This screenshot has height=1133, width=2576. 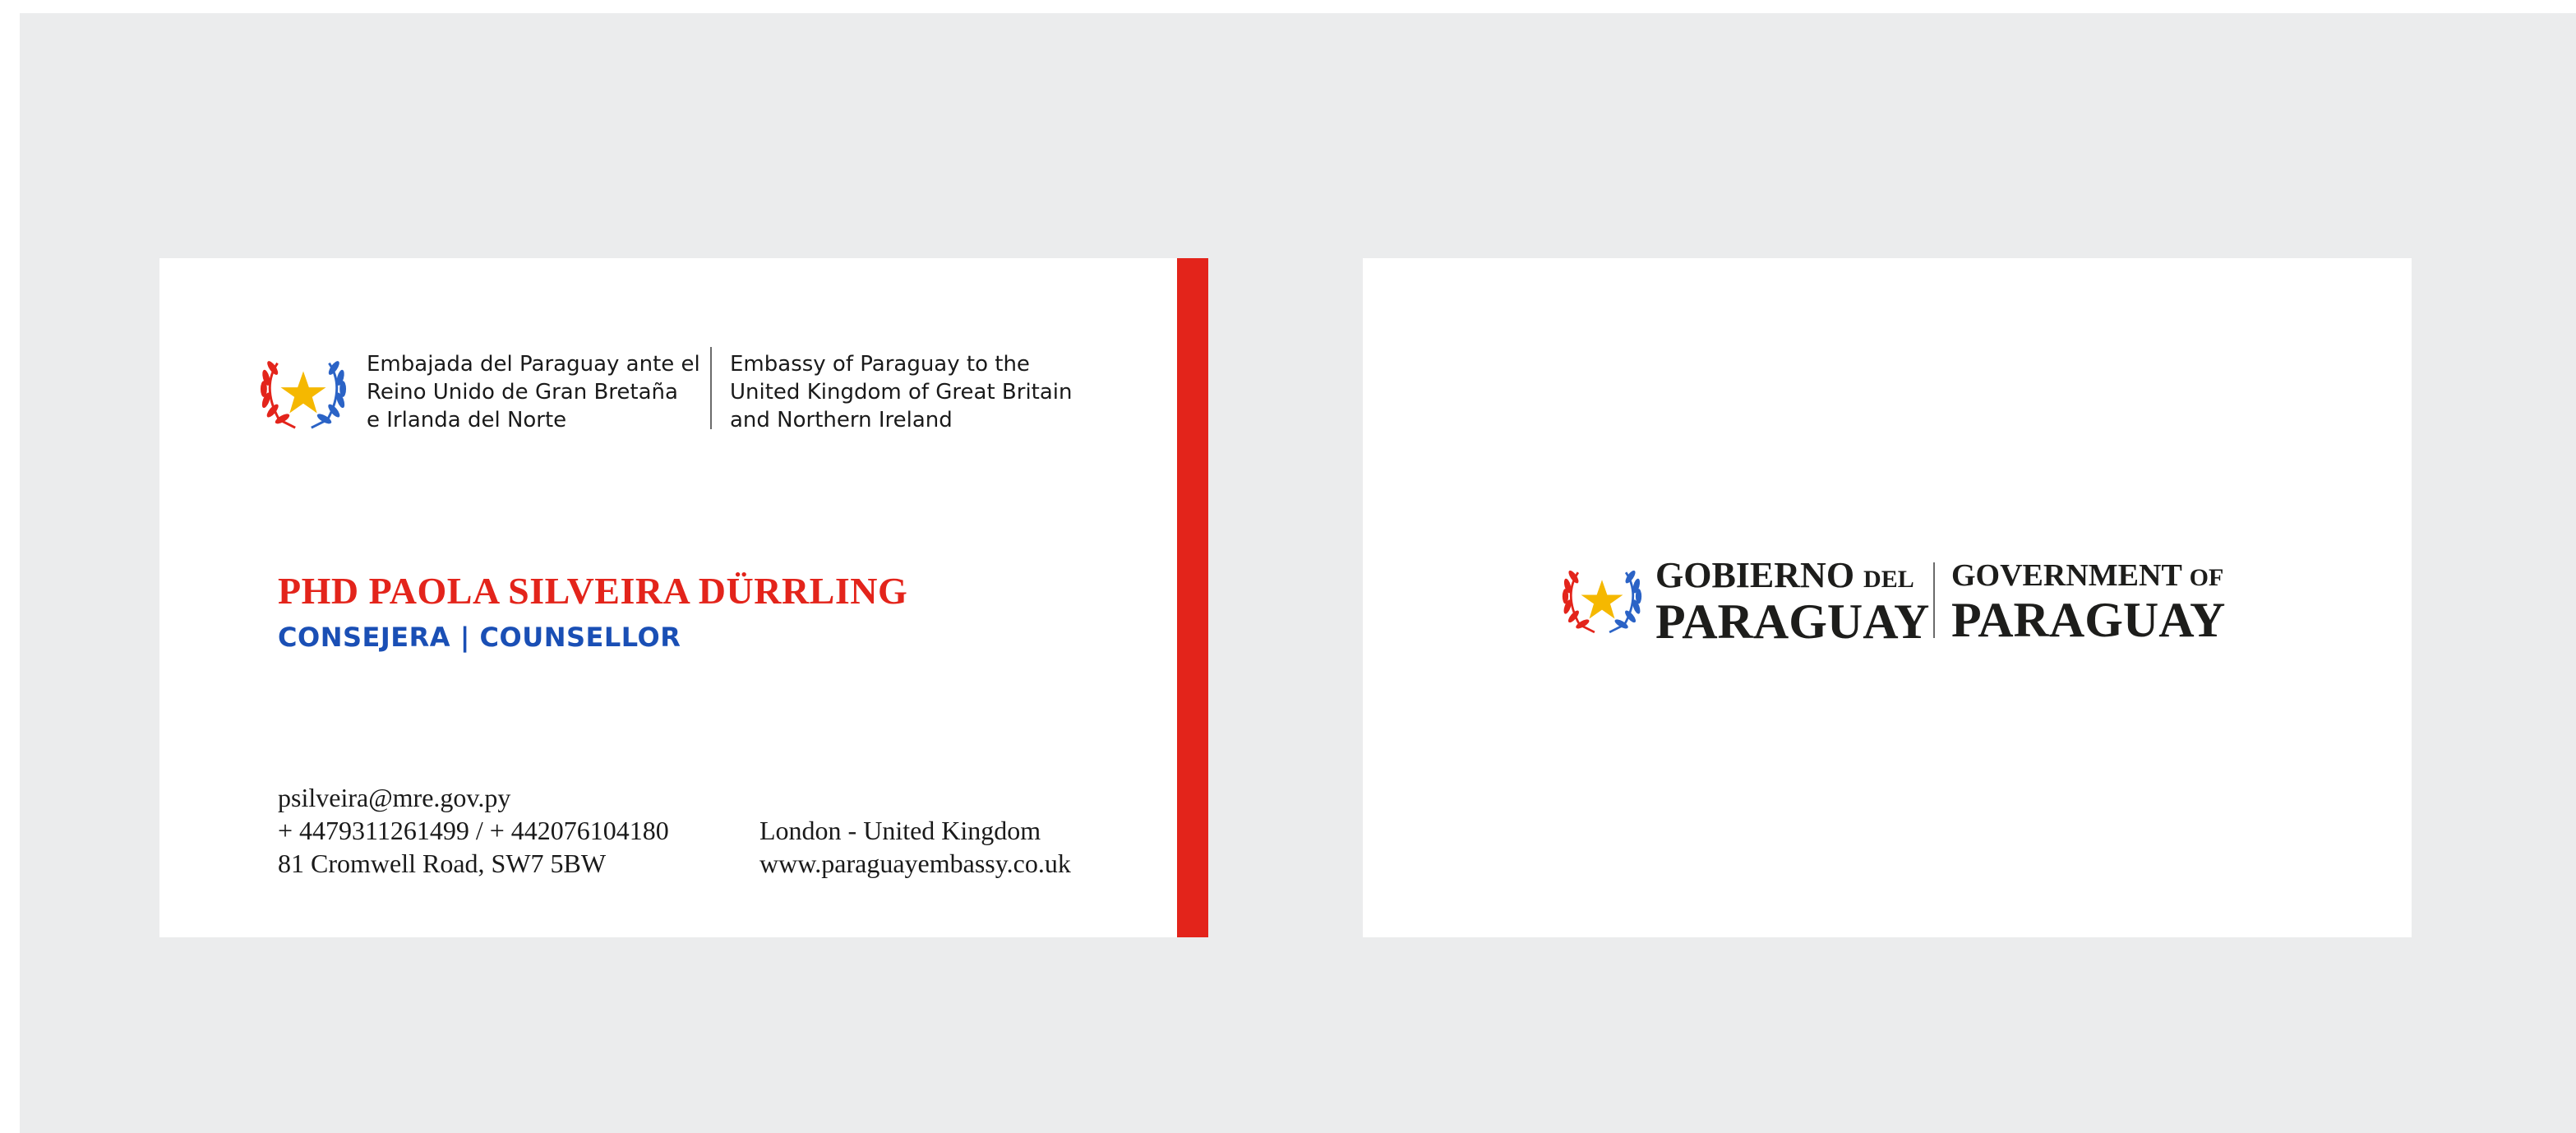 I want to click on embassy-en-line: United Kingdom of Great Britain, so click(x=902, y=392).